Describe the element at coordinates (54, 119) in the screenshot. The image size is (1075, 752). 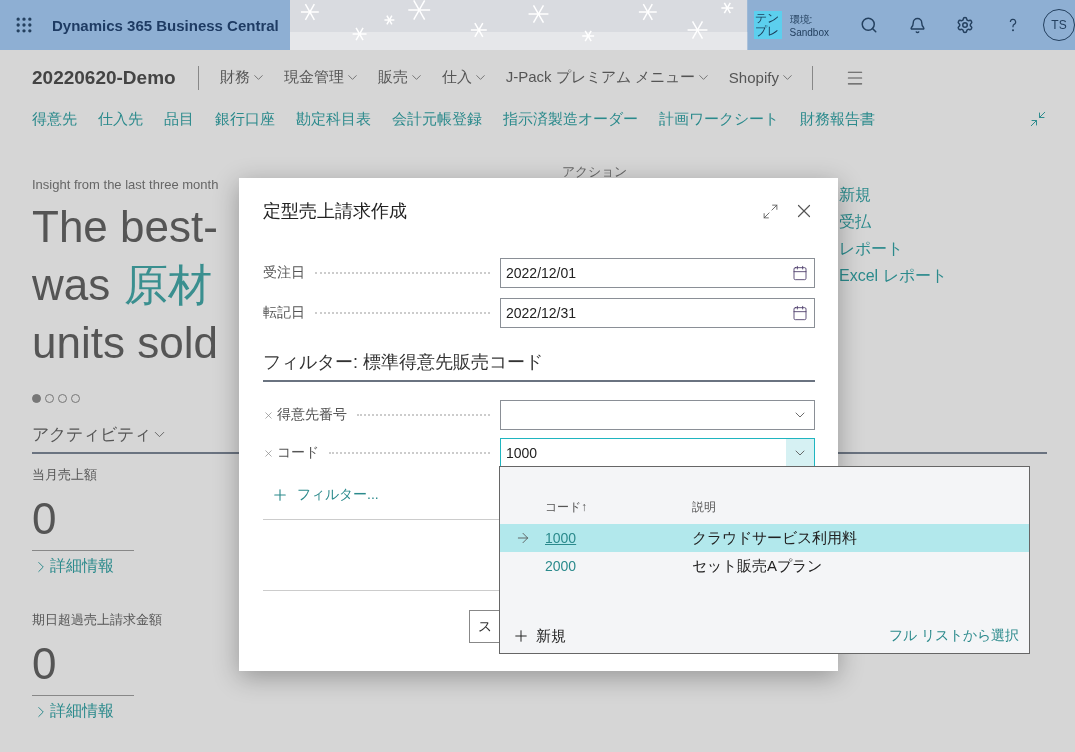
I see `nav-link: 得意先` at that location.